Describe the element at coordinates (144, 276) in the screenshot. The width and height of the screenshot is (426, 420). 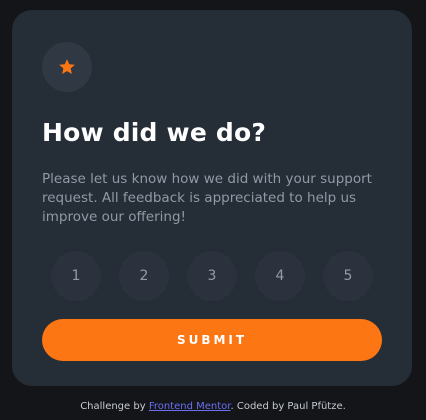
I see `rating-button-2: 2` at that location.